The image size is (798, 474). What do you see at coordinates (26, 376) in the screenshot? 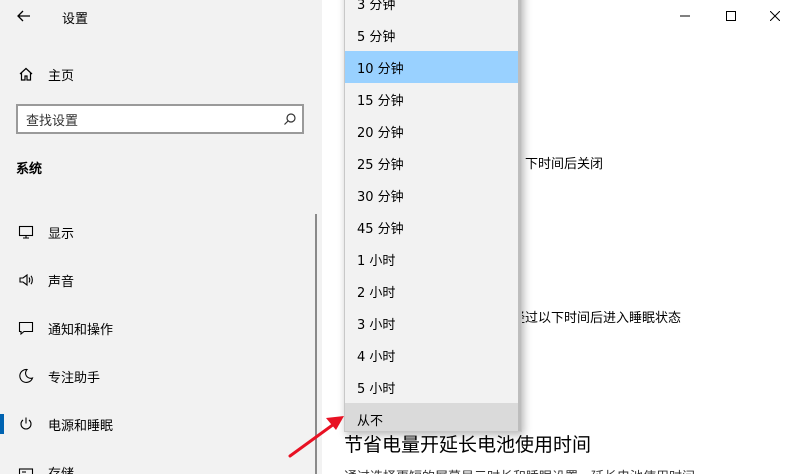
I see `moon-icon` at bounding box center [26, 376].